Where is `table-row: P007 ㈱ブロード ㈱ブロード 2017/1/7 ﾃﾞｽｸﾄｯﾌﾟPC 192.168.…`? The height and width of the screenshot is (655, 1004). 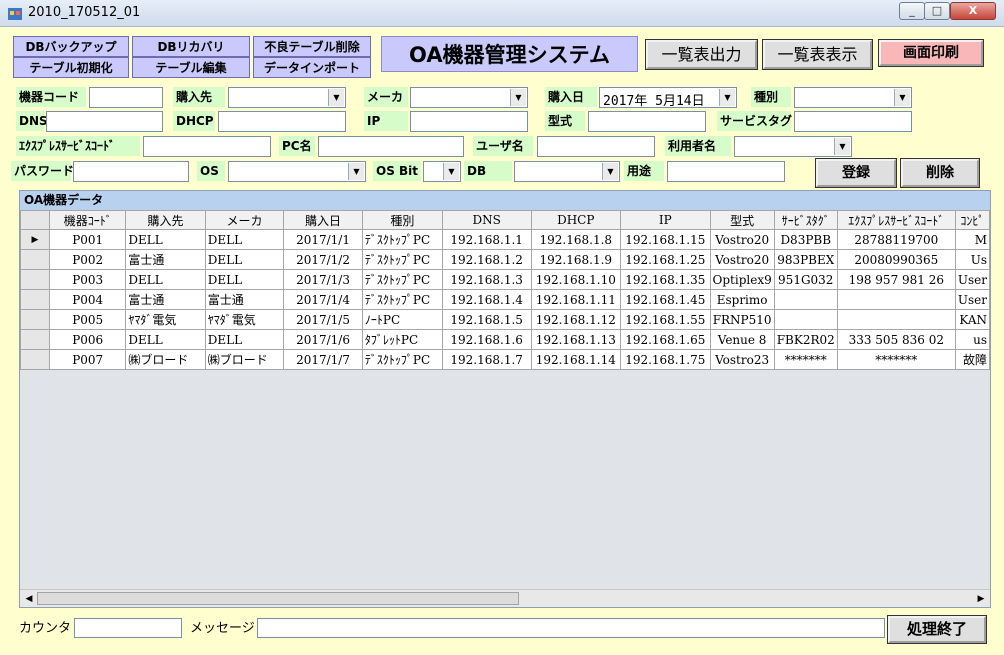
table-row: P007 ㈱ブロード ㈱ブロード 2017/1/7 ﾃﾞｽｸﾄｯﾌﾟPC 192.168.… is located at coordinates (505, 359).